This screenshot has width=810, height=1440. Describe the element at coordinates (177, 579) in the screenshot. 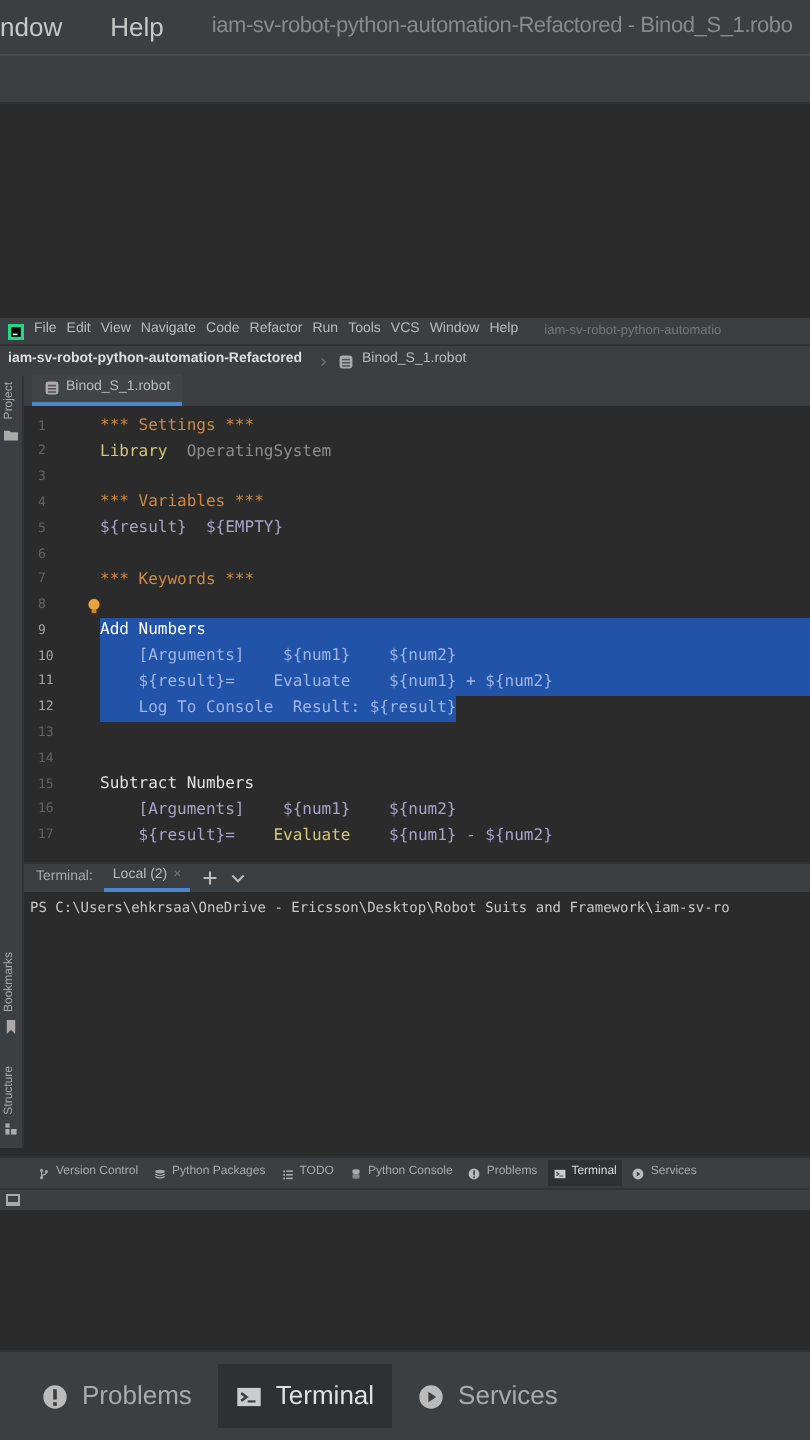

I see `code-line: *** Keywords ***` at that location.